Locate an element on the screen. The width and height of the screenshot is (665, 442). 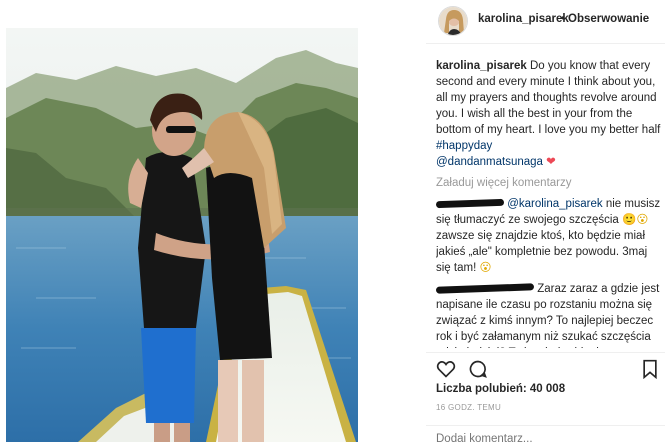
following-button: Obserwowanie is located at coordinates (608, 19).